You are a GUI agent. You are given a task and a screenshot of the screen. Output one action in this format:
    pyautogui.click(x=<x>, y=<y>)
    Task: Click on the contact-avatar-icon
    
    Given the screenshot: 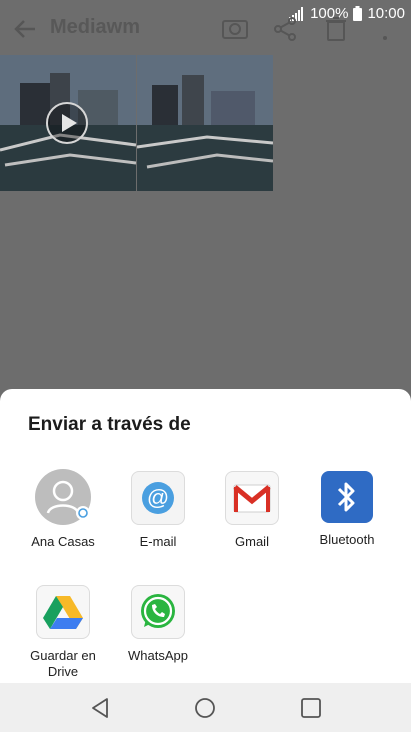 What is the action you would take?
    pyautogui.click(x=63, y=497)
    